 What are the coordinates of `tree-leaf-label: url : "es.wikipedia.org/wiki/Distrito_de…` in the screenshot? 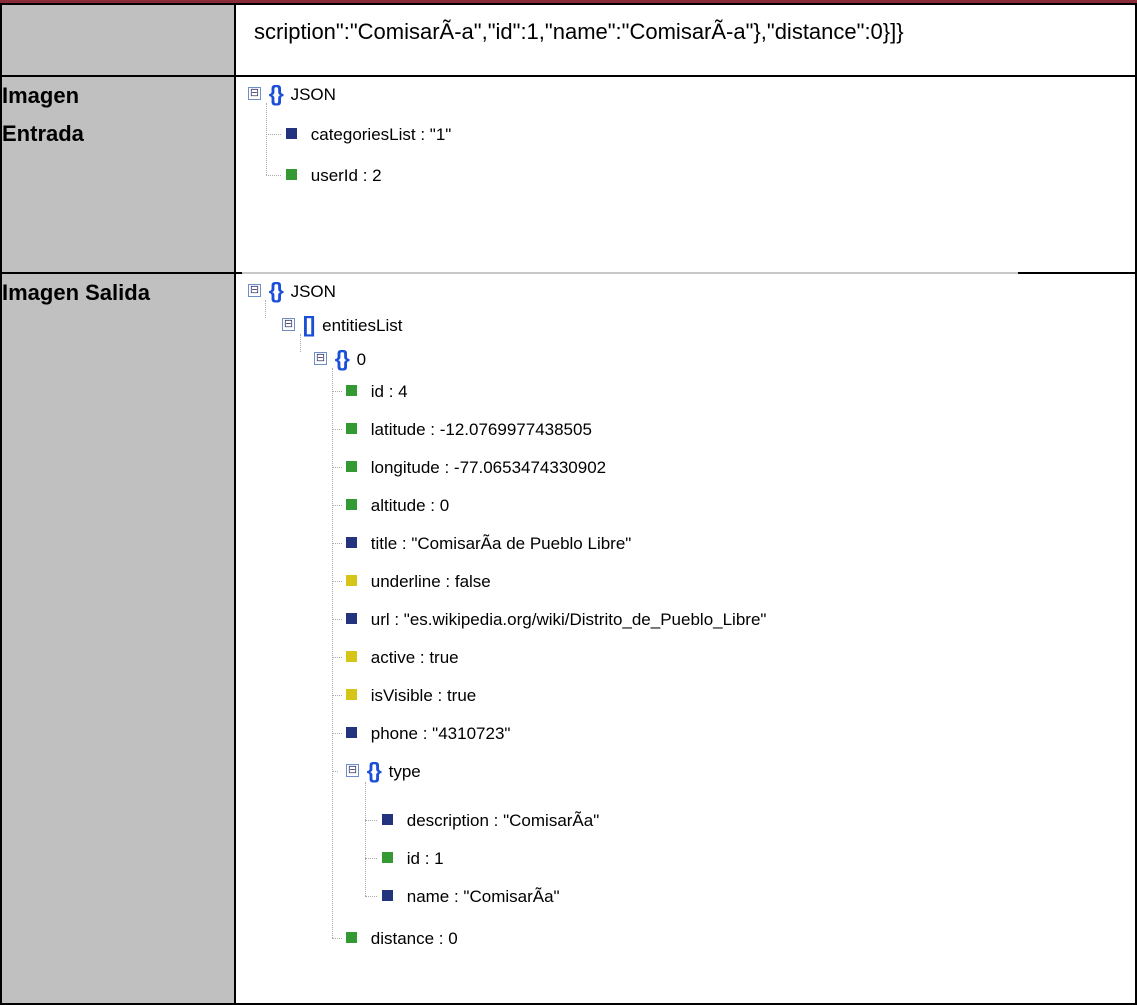 It's located at (568, 619).